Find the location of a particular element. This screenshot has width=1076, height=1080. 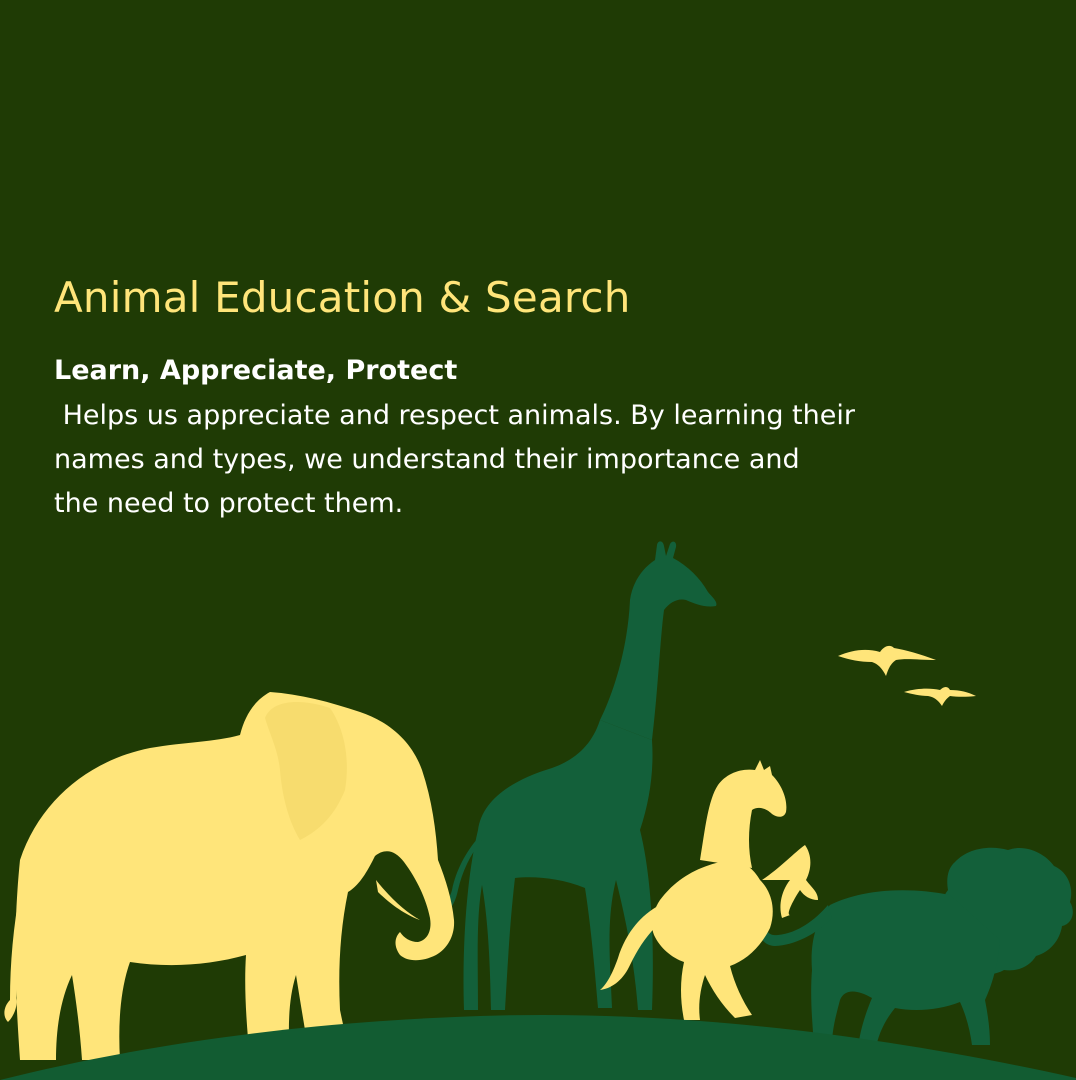

elephant-silhouette is located at coordinates (229, 876).